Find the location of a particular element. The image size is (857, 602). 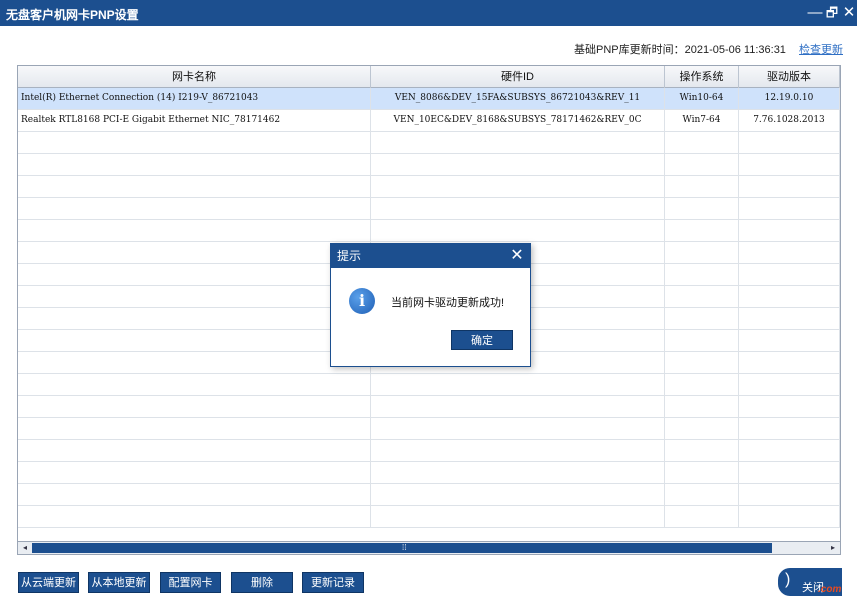

close-icon: ✕ is located at coordinates (848, 13).